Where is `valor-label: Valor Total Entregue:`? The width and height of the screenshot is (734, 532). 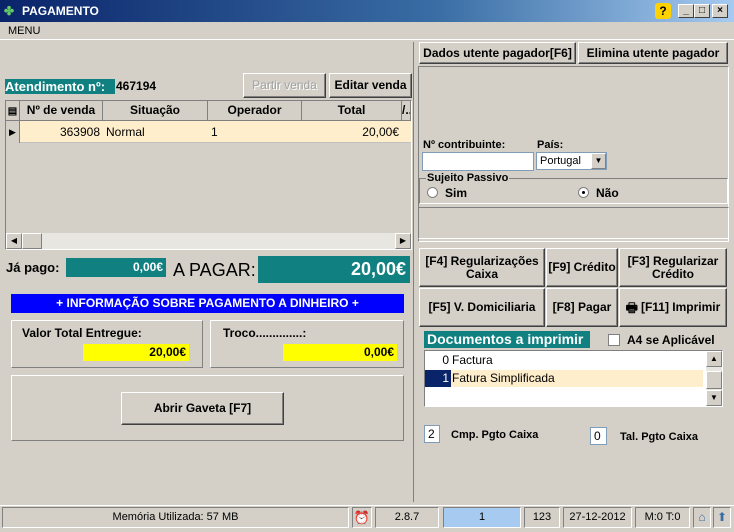
valor-label: Valor Total Entregue: is located at coordinates (82, 333).